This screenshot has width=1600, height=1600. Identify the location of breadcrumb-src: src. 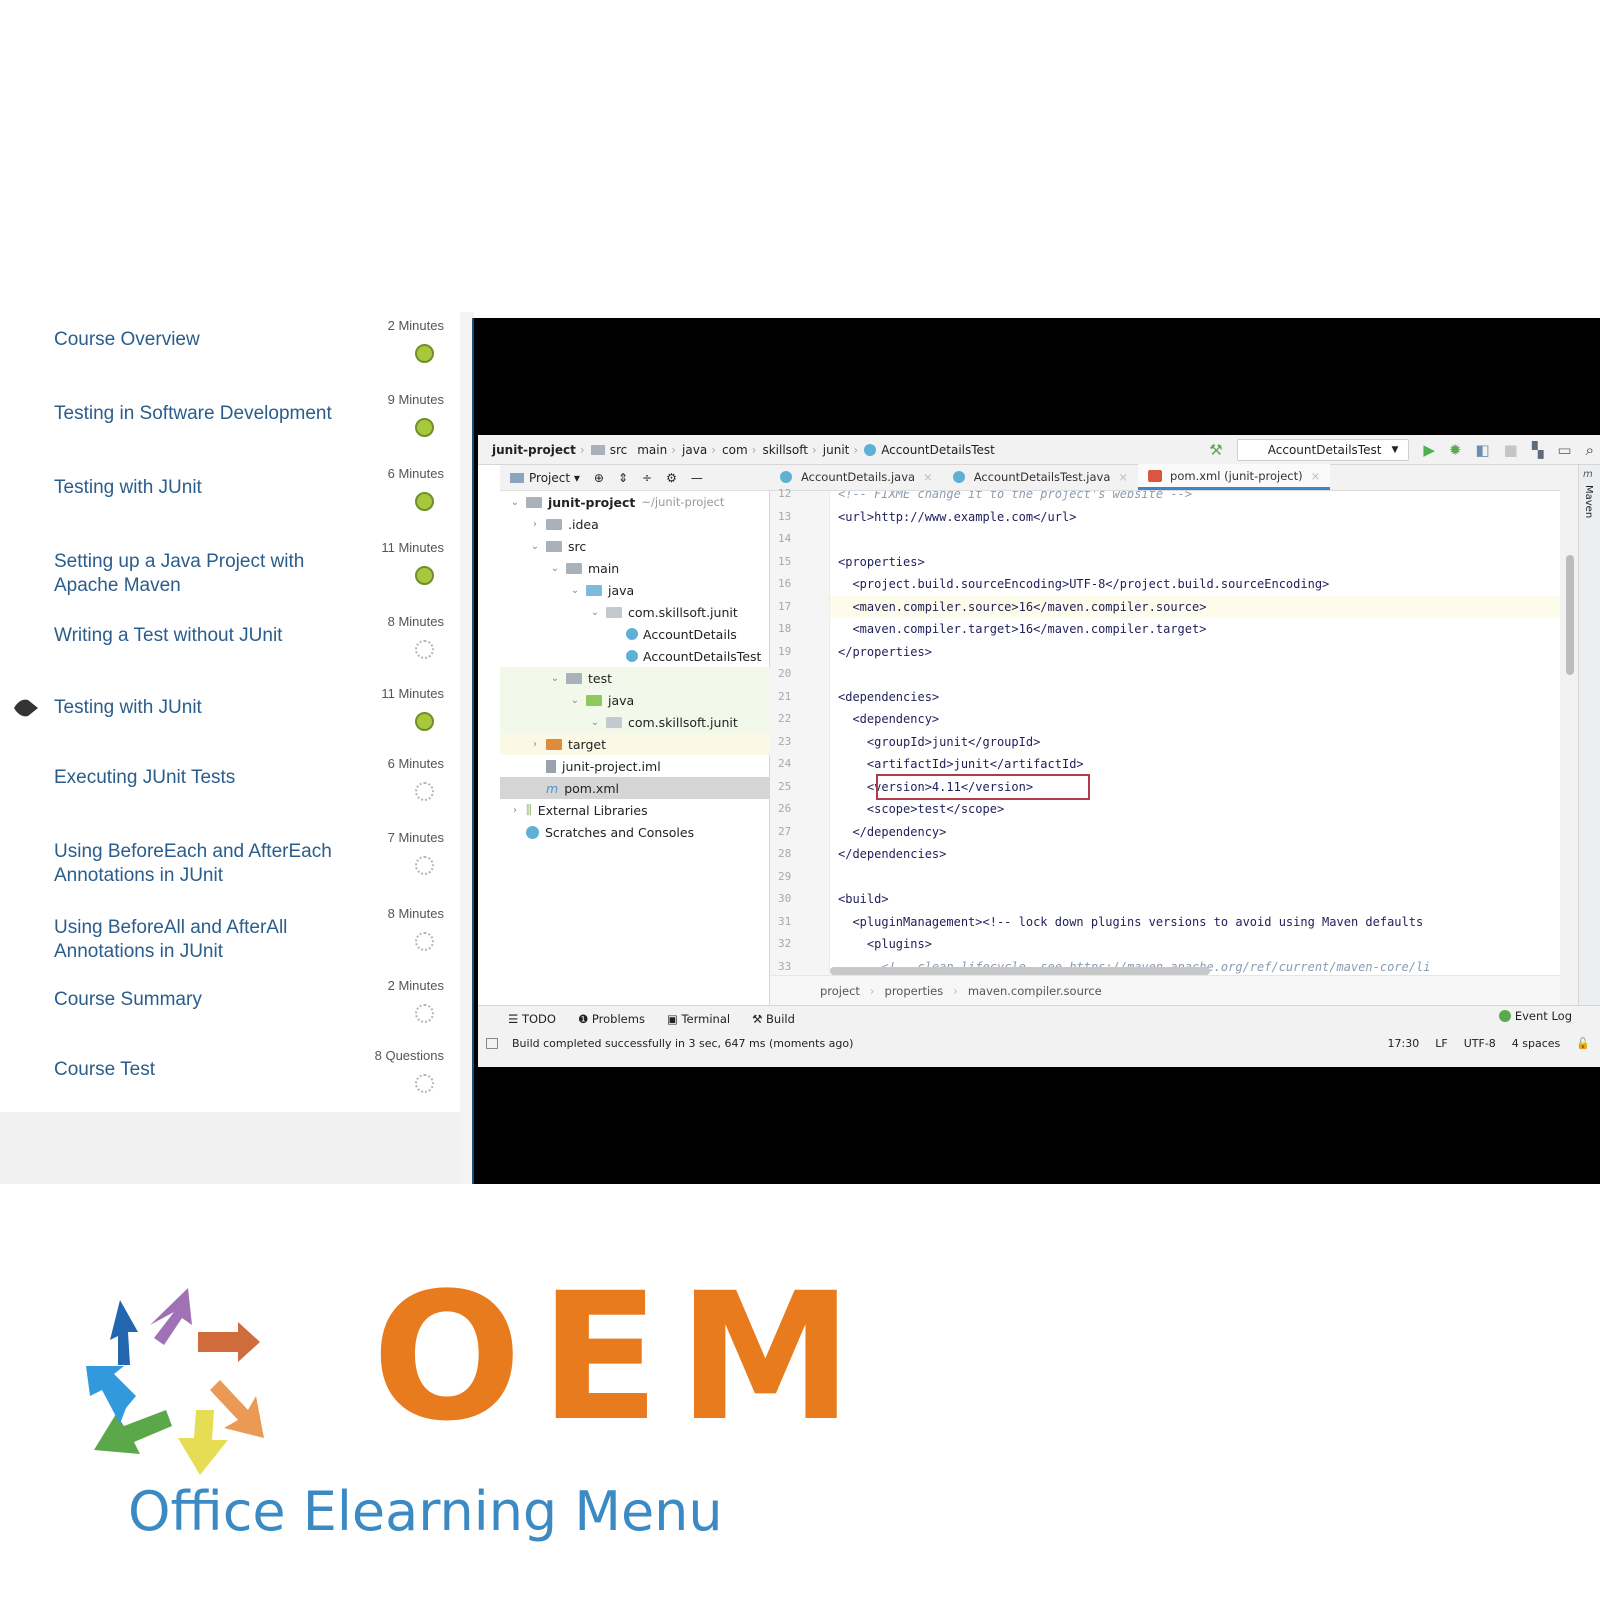
(619, 450).